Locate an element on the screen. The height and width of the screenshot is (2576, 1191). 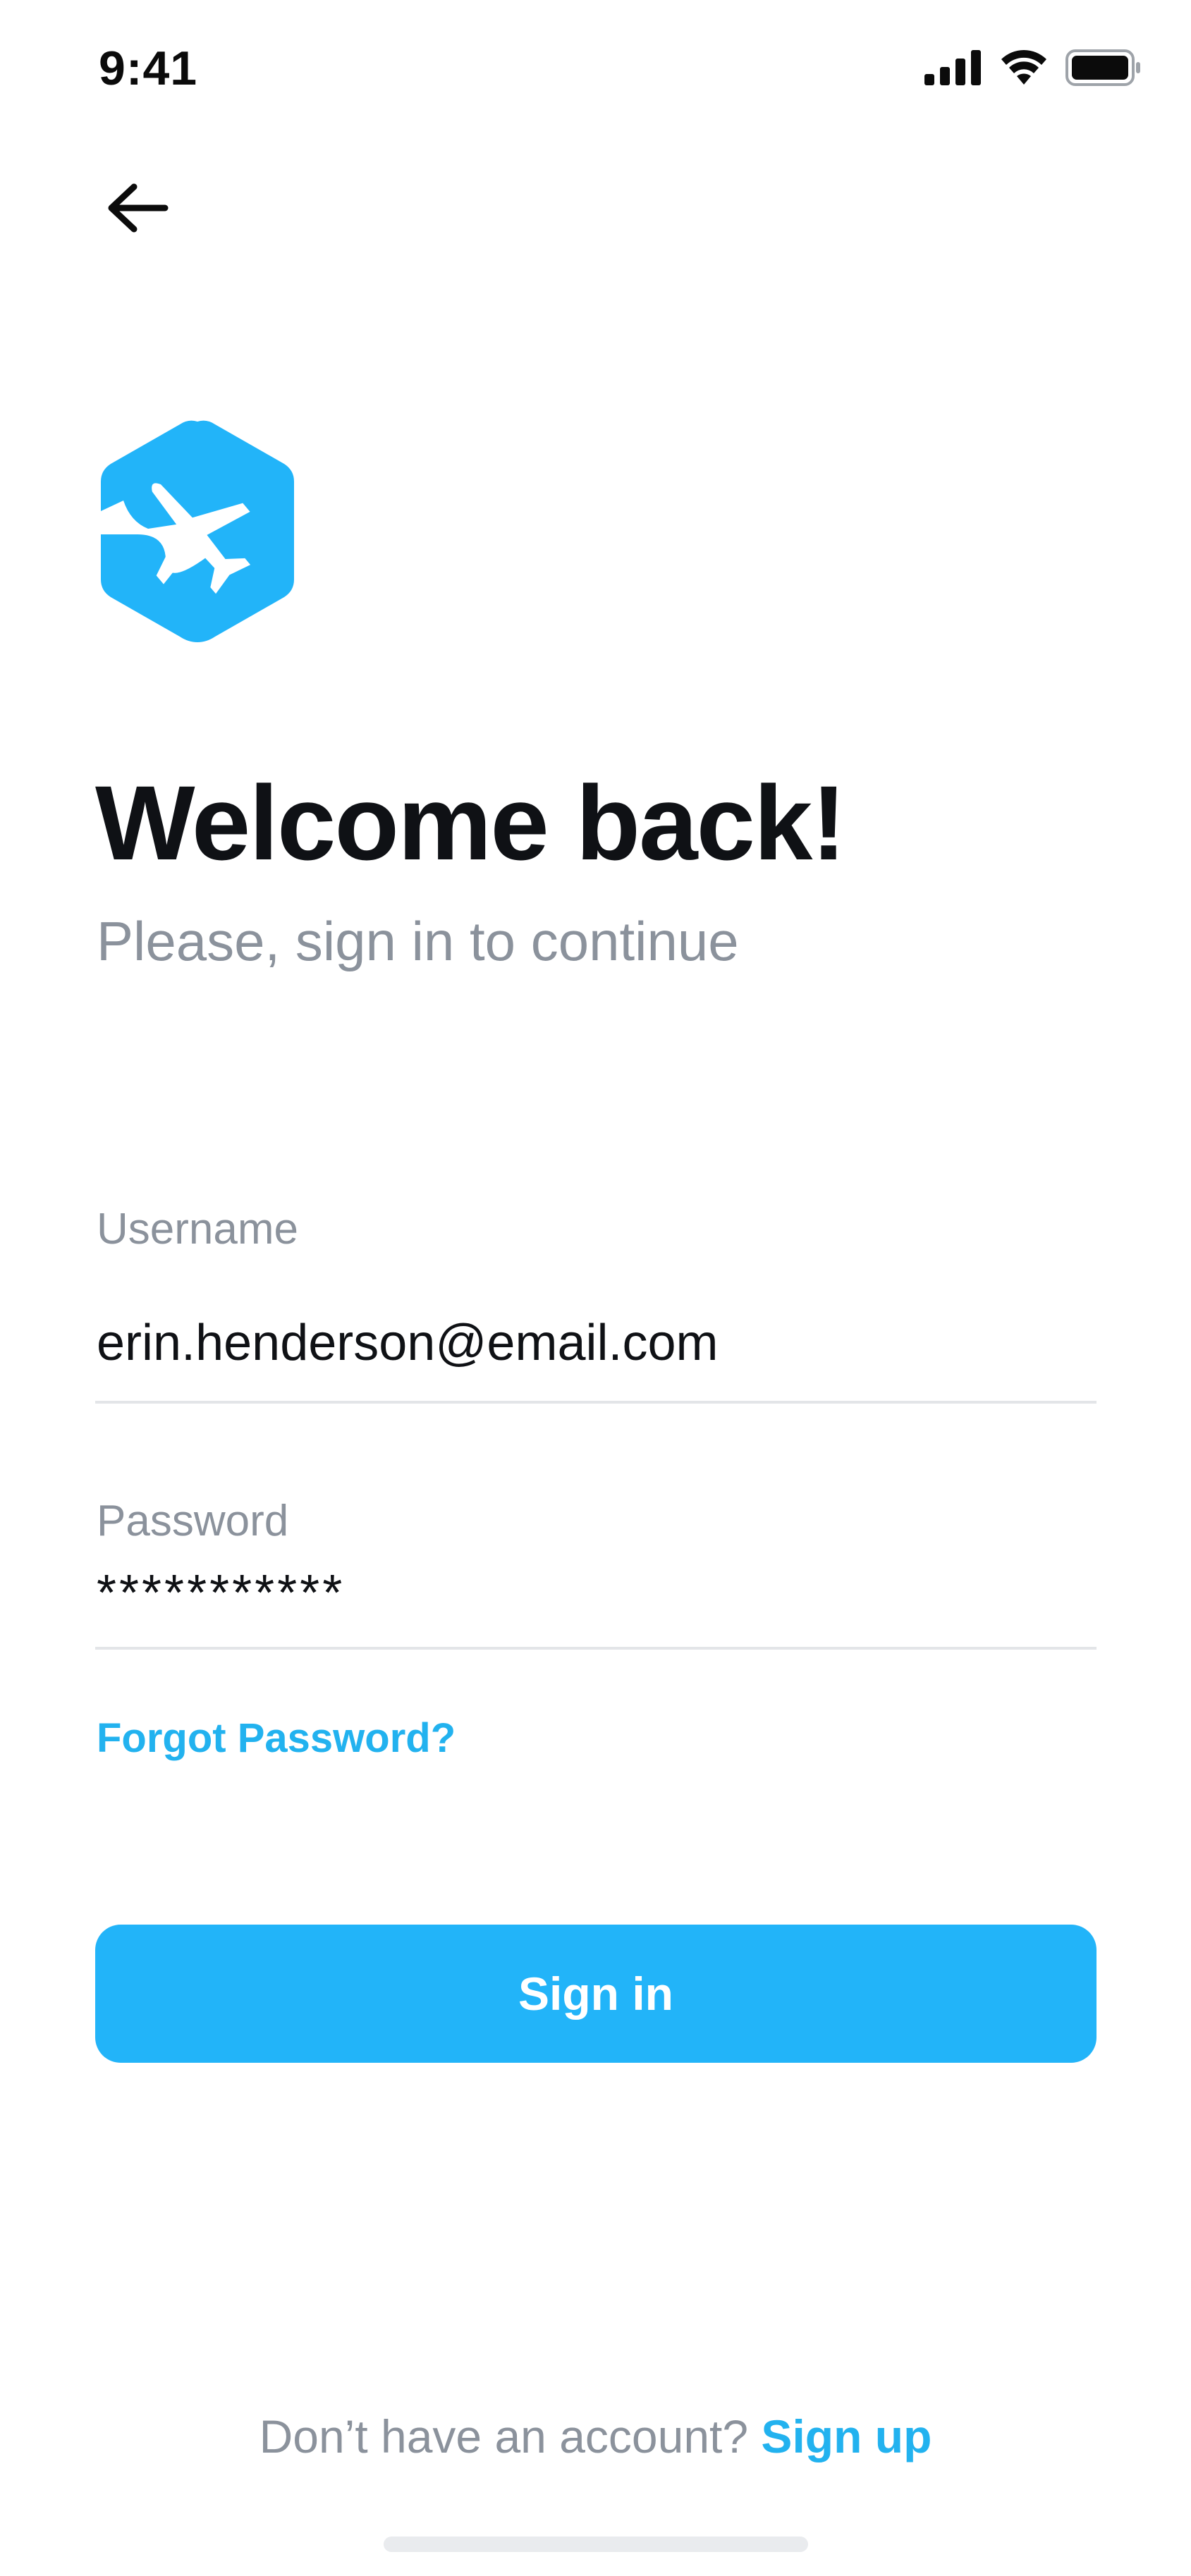
username-field is located at coordinates (597, 1343).